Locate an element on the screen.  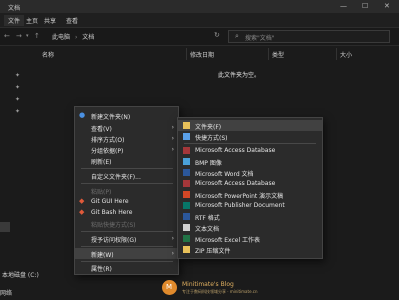
zip-icon is located at coordinates (186, 249).